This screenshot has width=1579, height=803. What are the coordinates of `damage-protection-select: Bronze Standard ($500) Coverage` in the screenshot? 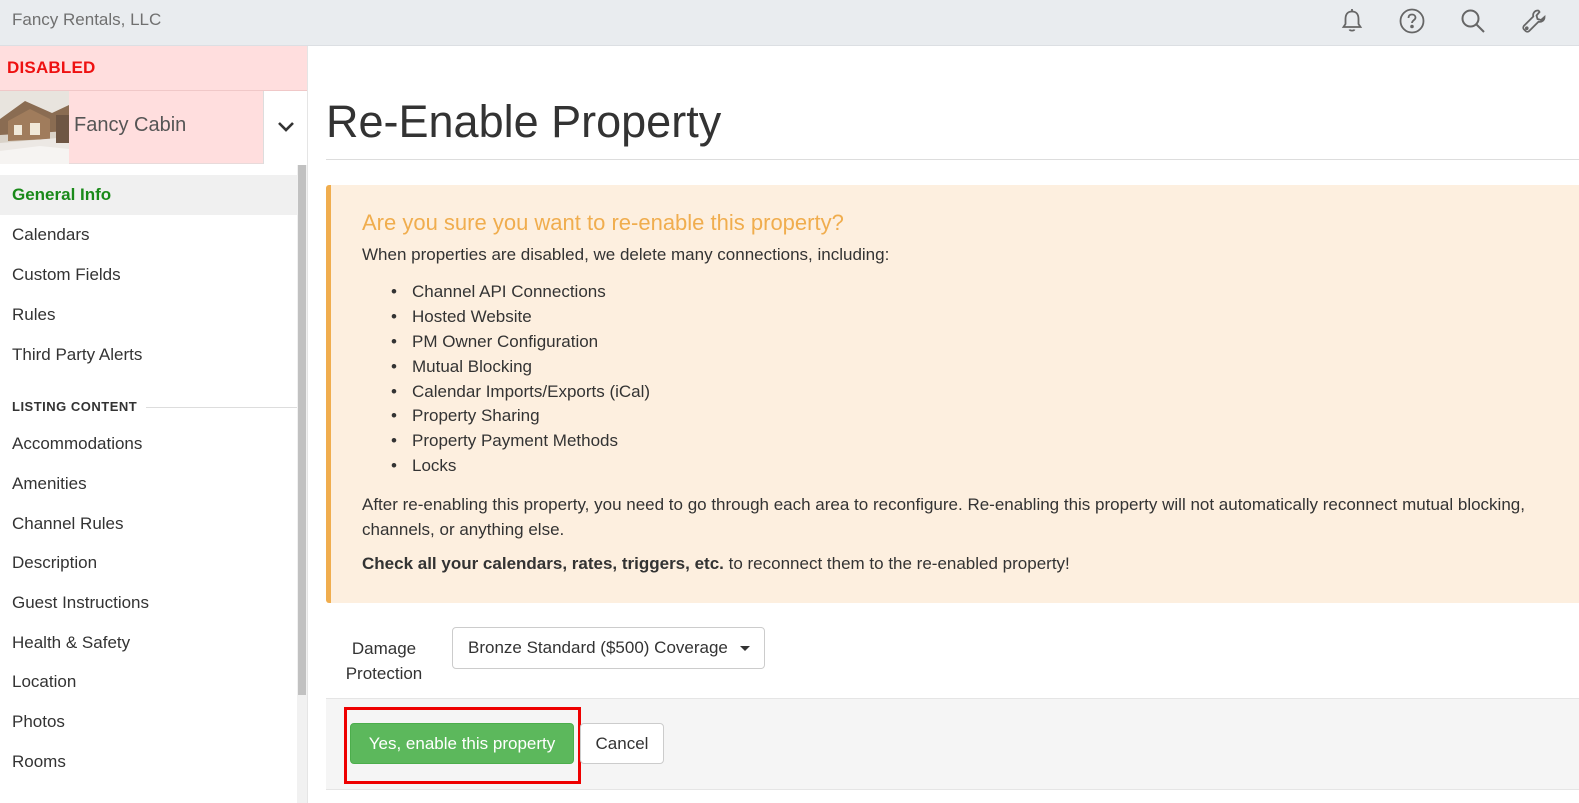 It's located at (608, 648).